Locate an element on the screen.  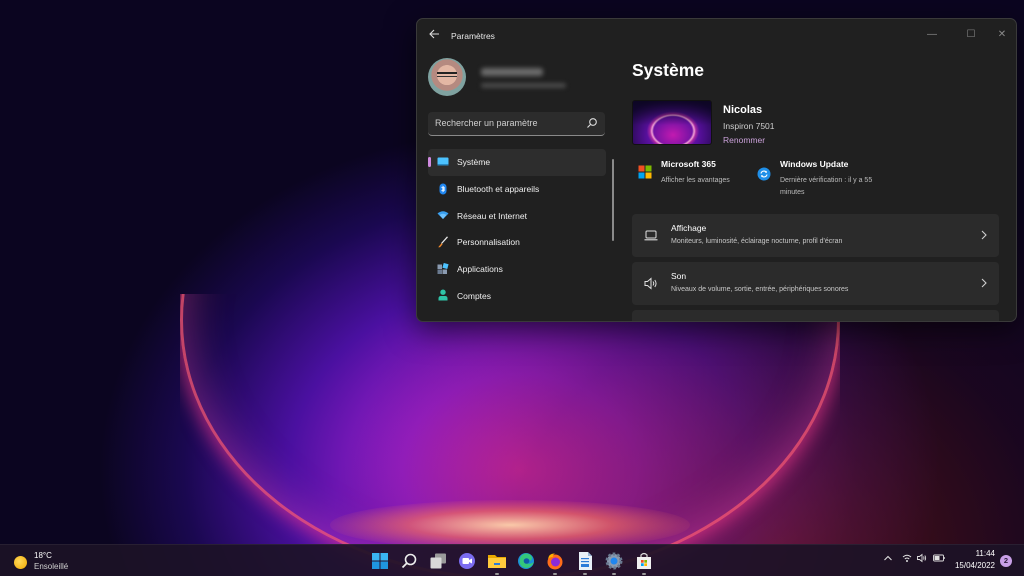
task-view-button is located at coordinates (438, 561).